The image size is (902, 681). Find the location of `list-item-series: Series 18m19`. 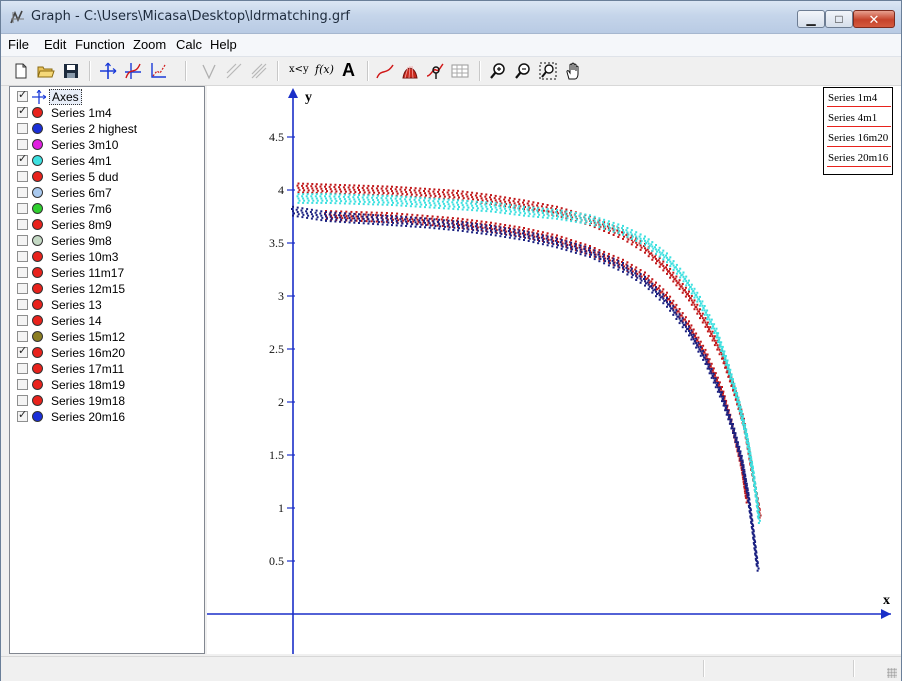

list-item-series: Series 18m19 is located at coordinates (105, 385).